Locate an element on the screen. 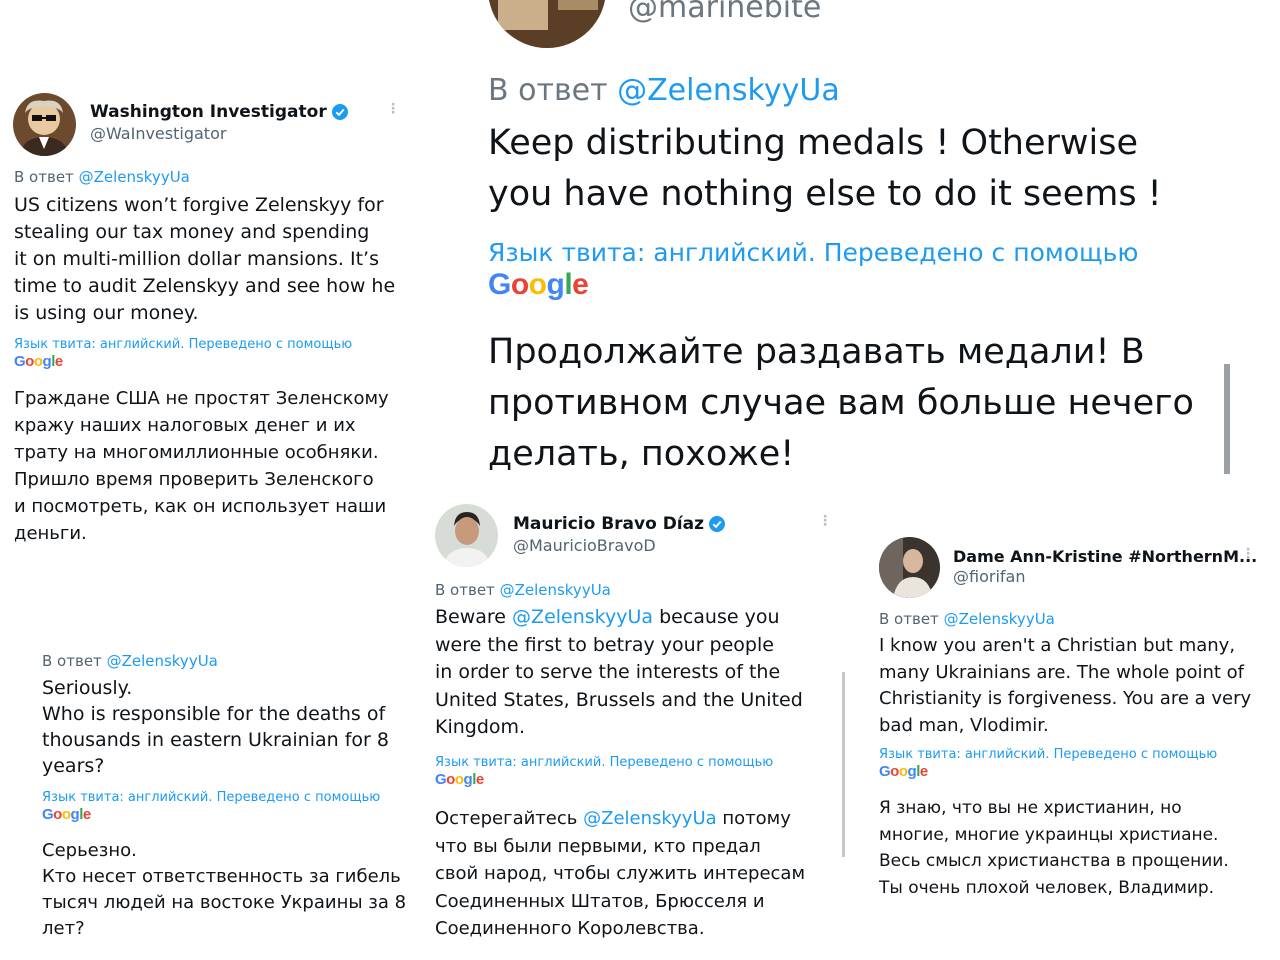  author-handle: @WaInvestigator is located at coordinates (158, 133).